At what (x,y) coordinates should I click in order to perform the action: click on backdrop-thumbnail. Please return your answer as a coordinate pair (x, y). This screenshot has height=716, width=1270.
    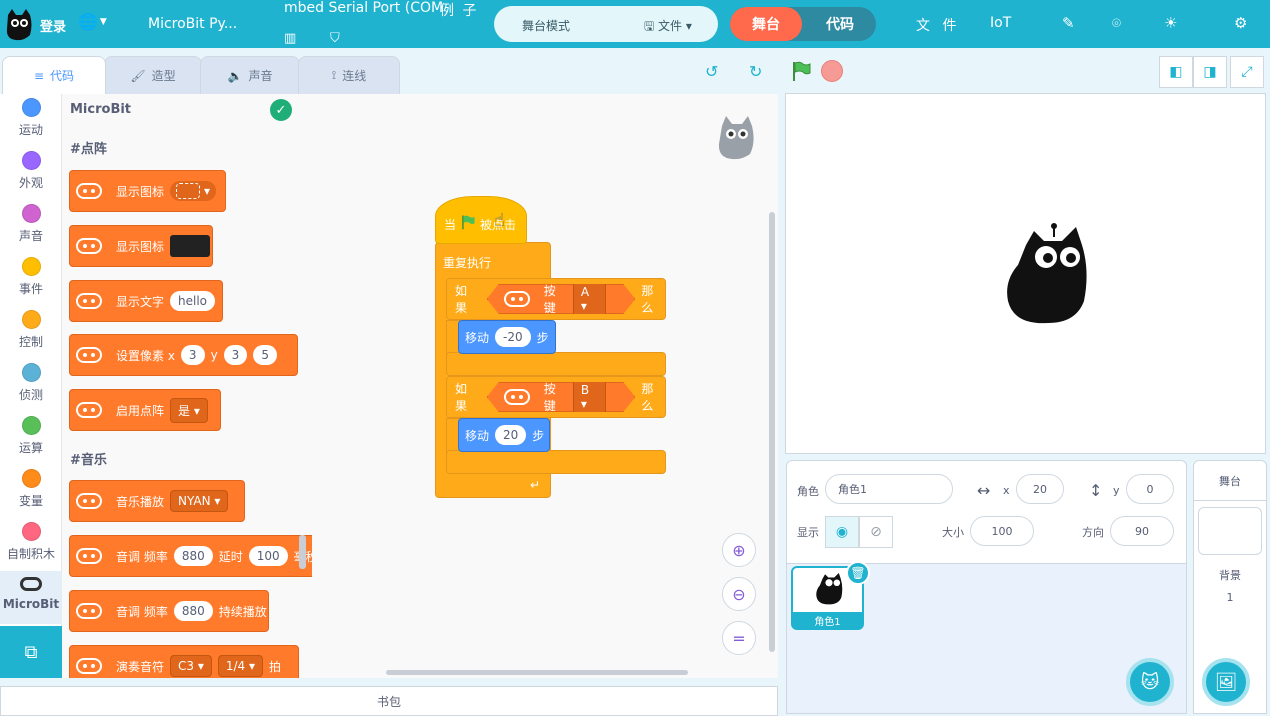
    Looking at the image, I should click on (1230, 531).